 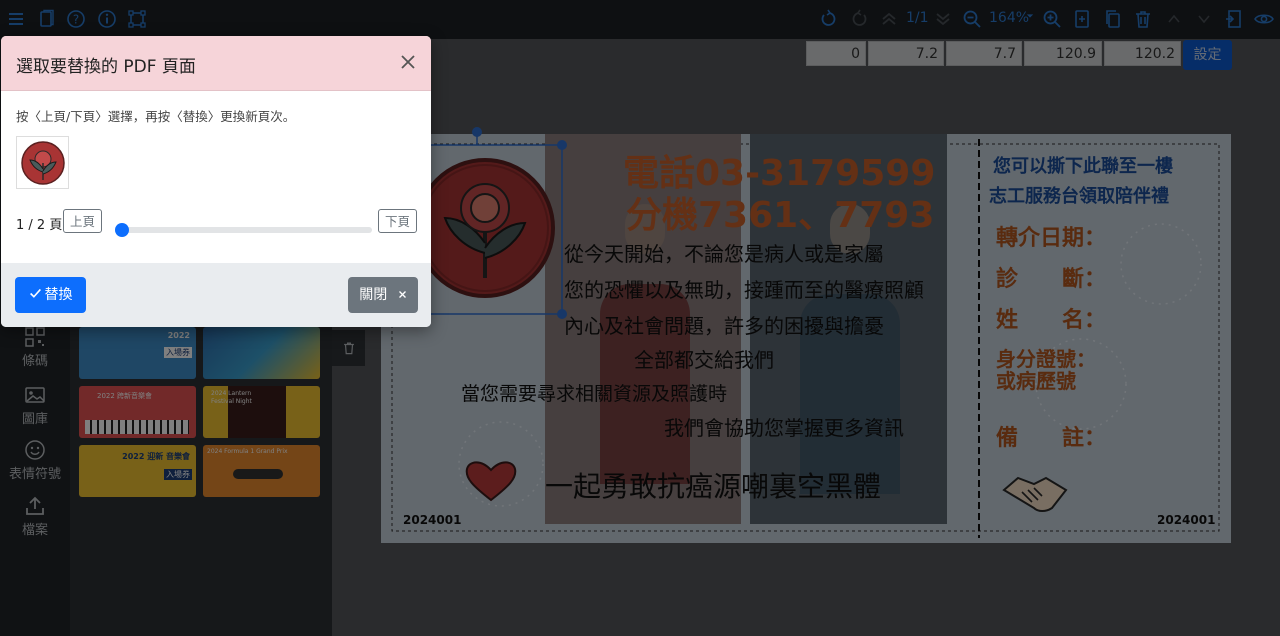 What do you see at coordinates (397, 221) in the screenshot?
I see `next-page-button: 下頁` at bounding box center [397, 221].